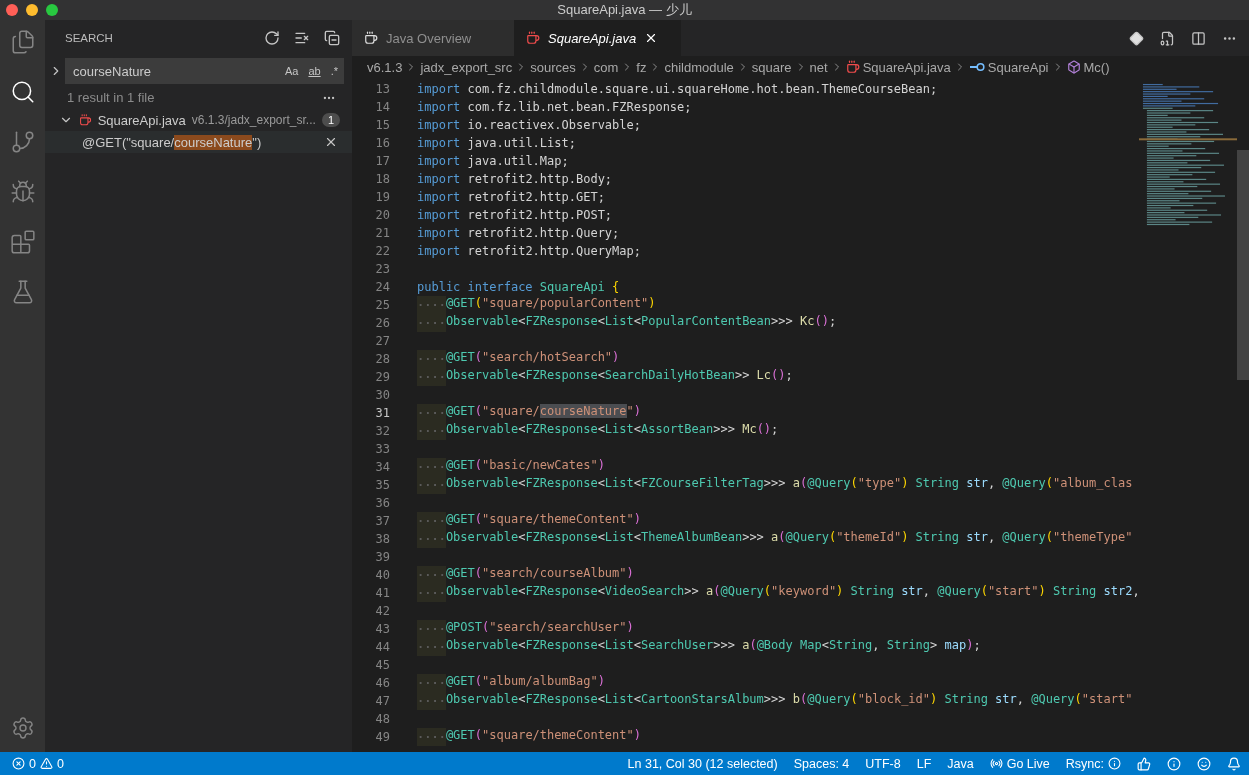 This screenshot has width=1249, height=775. Describe the element at coordinates (496, 143) in the screenshot. I see `code-line: import java.util.List;` at that location.